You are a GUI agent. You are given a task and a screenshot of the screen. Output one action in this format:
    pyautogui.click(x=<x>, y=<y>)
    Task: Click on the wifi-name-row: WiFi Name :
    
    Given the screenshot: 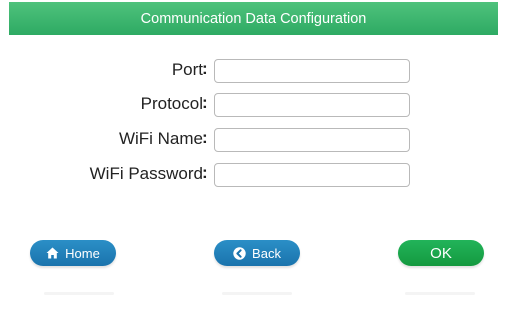 What is the action you would take?
    pyautogui.click(x=253, y=141)
    